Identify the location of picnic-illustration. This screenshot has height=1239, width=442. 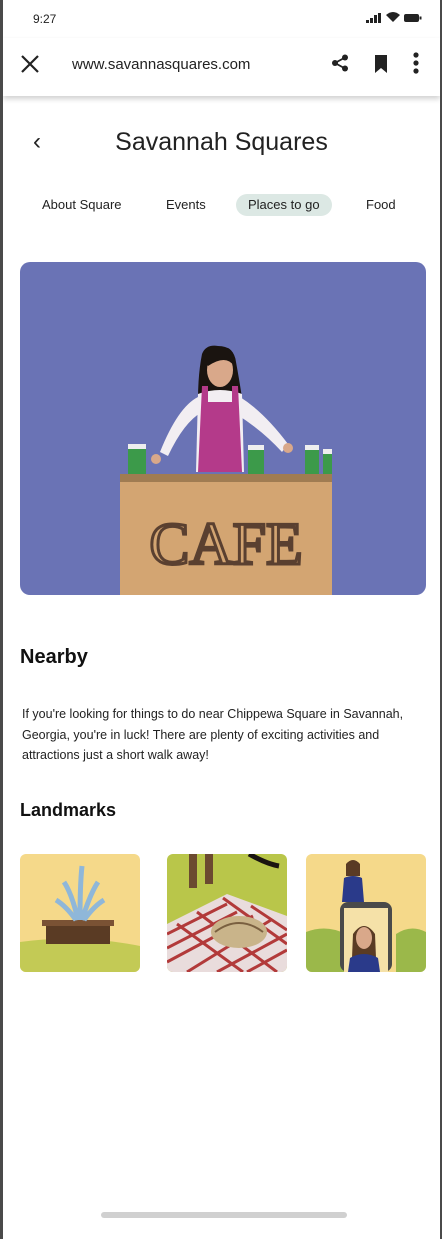
(227, 913).